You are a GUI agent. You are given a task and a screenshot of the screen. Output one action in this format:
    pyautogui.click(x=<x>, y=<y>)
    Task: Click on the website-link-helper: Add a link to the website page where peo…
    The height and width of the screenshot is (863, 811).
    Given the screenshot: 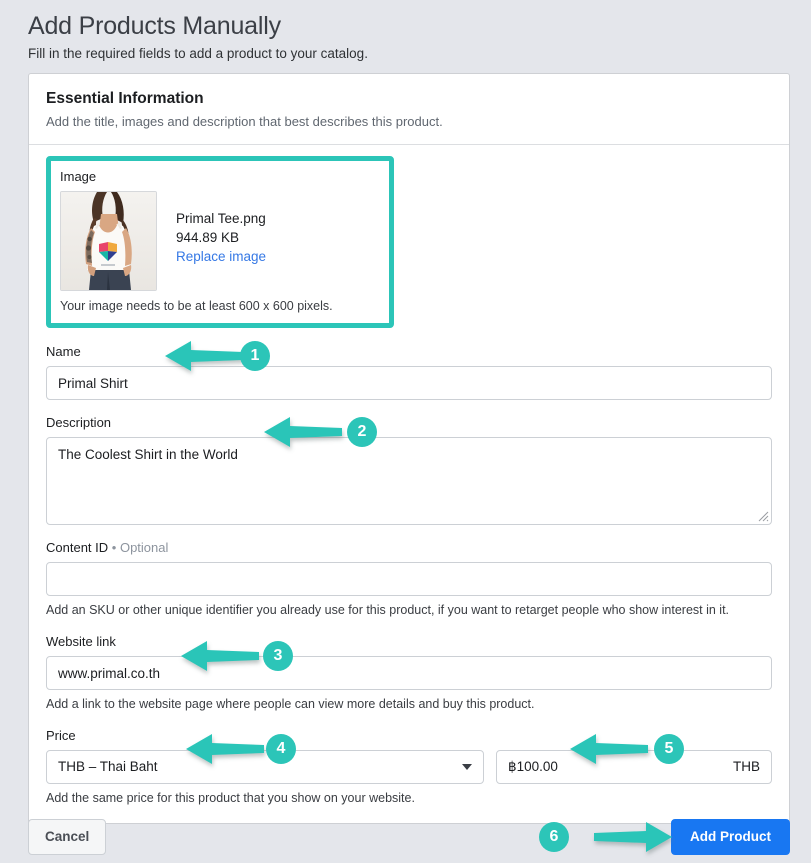 What is the action you would take?
    pyautogui.click(x=290, y=704)
    